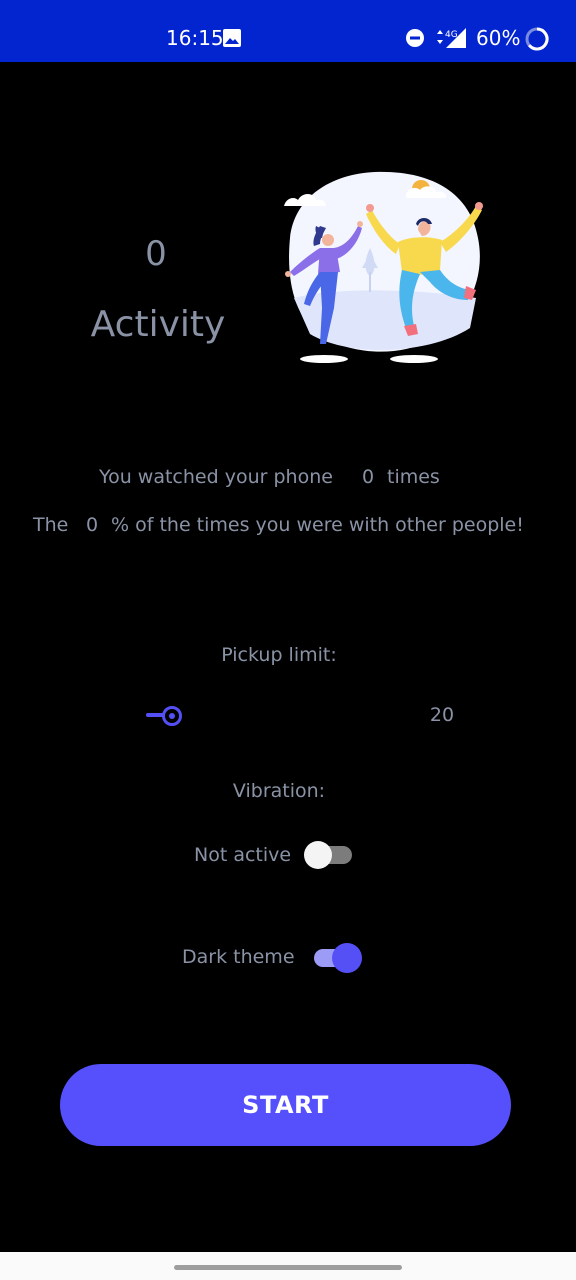 The image size is (576, 1280). What do you see at coordinates (279, 655) in the screenshot?
I see `pickup-limit-label: Pickup limit:` at bounding box center [279, 655].